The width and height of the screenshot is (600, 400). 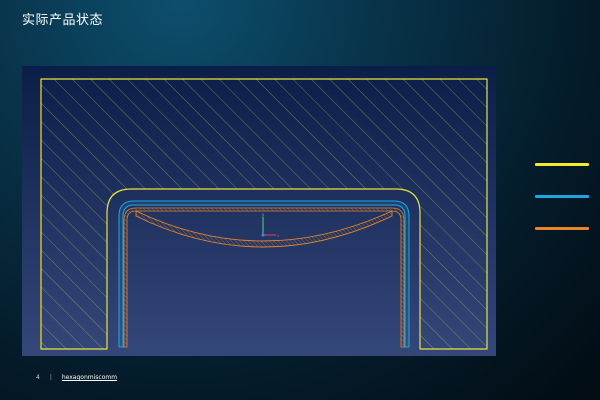 I want to click on legend-blue-swatch, so click(x=562, y=196).